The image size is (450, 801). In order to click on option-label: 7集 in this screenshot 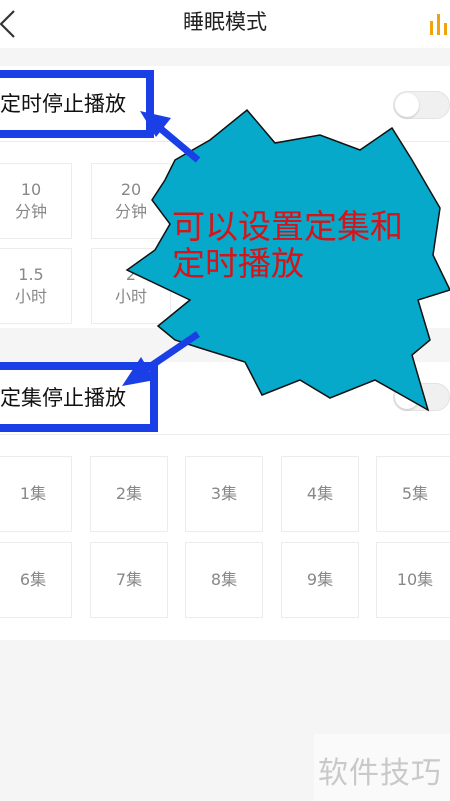, I will do `click(129, 579)`.